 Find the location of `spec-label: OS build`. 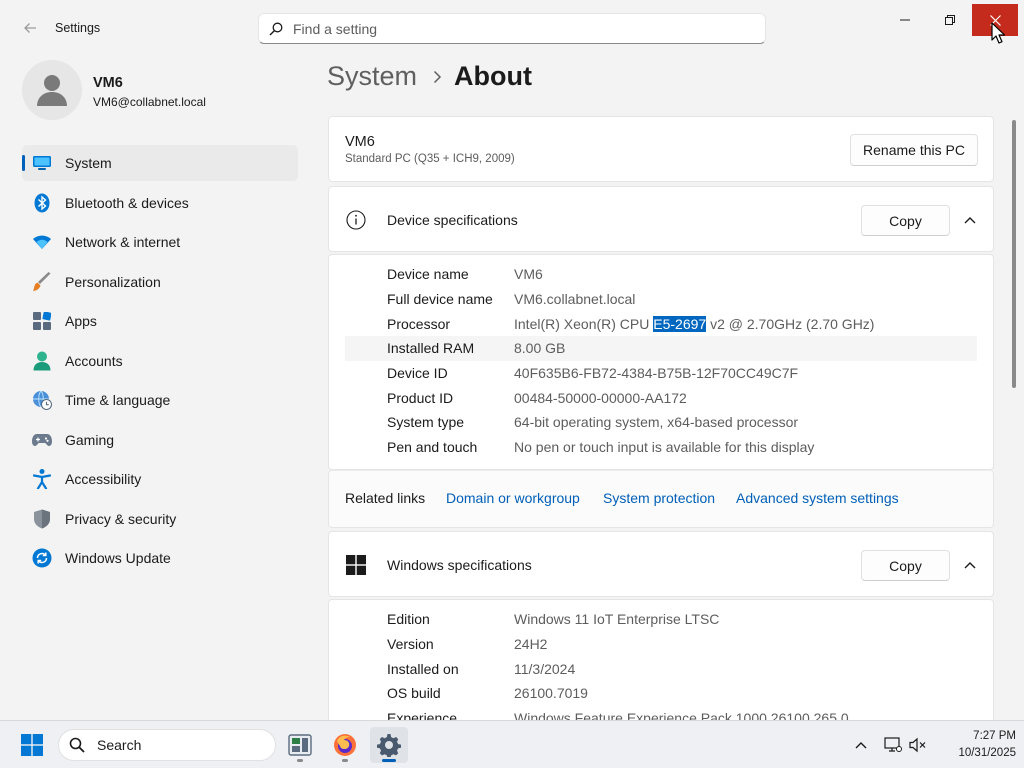

spec-label: OS build is located at coordinates (414, 693).